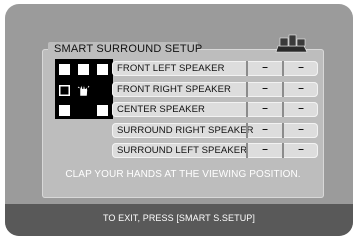 This screenshot has width=358, height=242. I want to click on front-left-speaker-marker, so click(64, 69).